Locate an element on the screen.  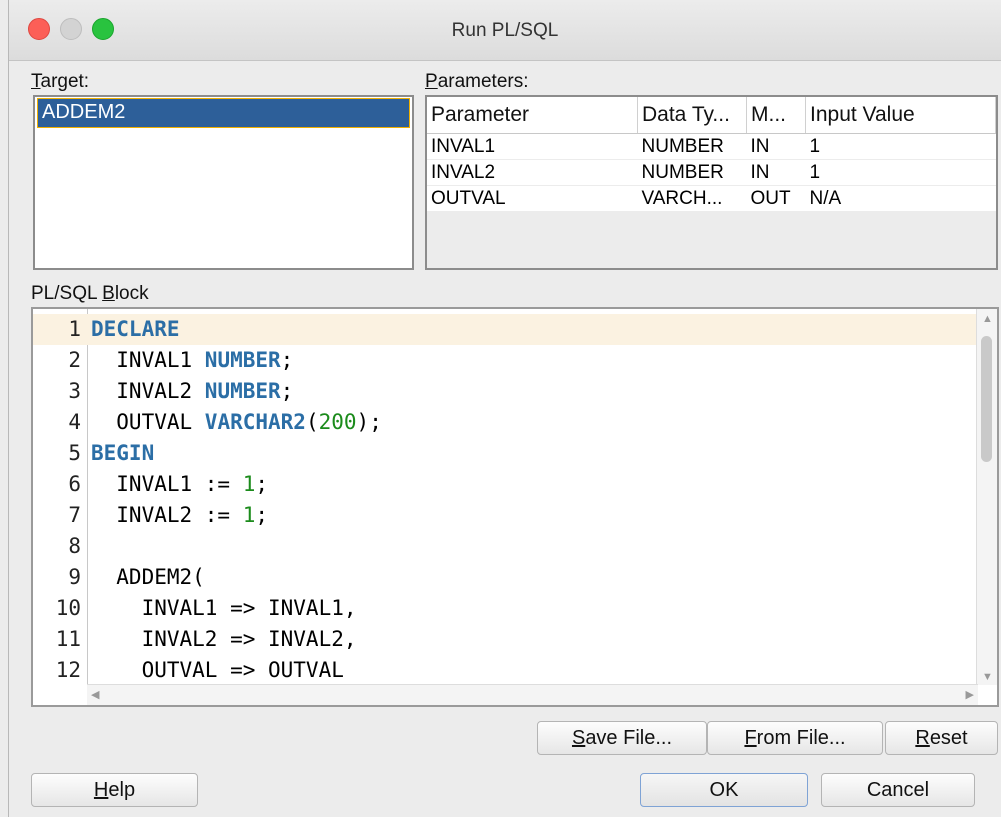
reset-button: Reset is located at coordinates (941, 738).